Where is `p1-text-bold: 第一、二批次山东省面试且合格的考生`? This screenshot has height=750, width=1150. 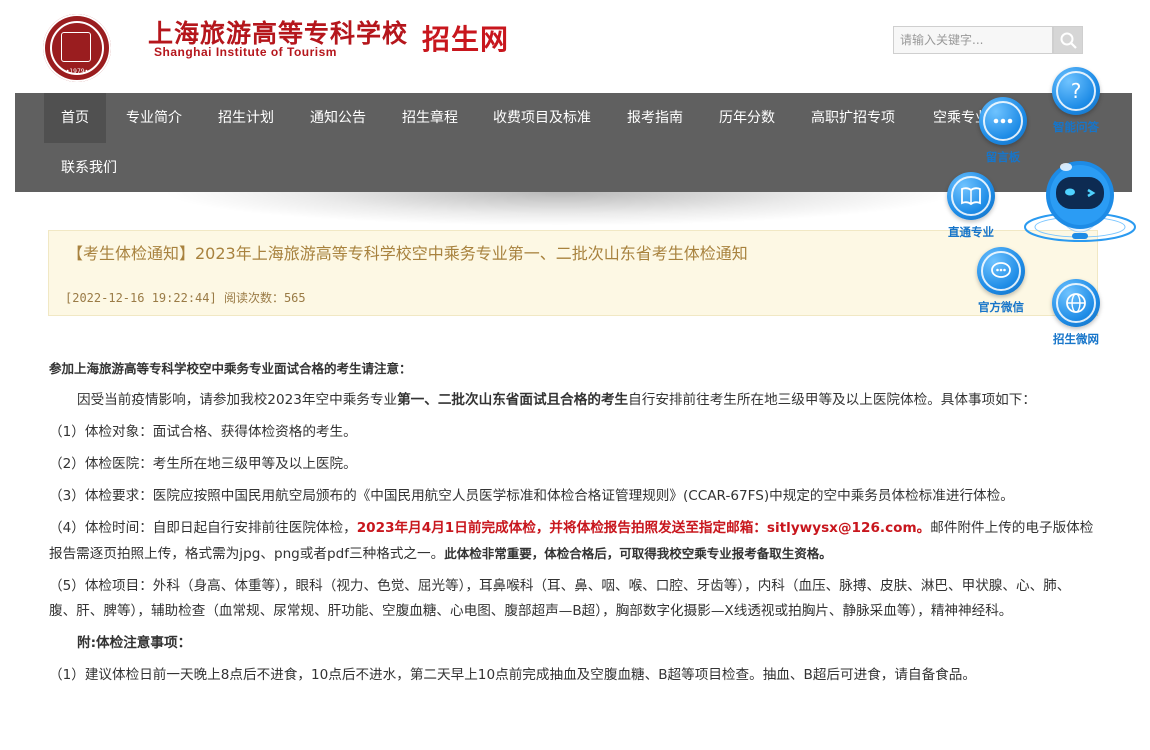
p1-text-bold: 第一、二批次山东省面试且合格的考生 is located at coordinates (513, 400).